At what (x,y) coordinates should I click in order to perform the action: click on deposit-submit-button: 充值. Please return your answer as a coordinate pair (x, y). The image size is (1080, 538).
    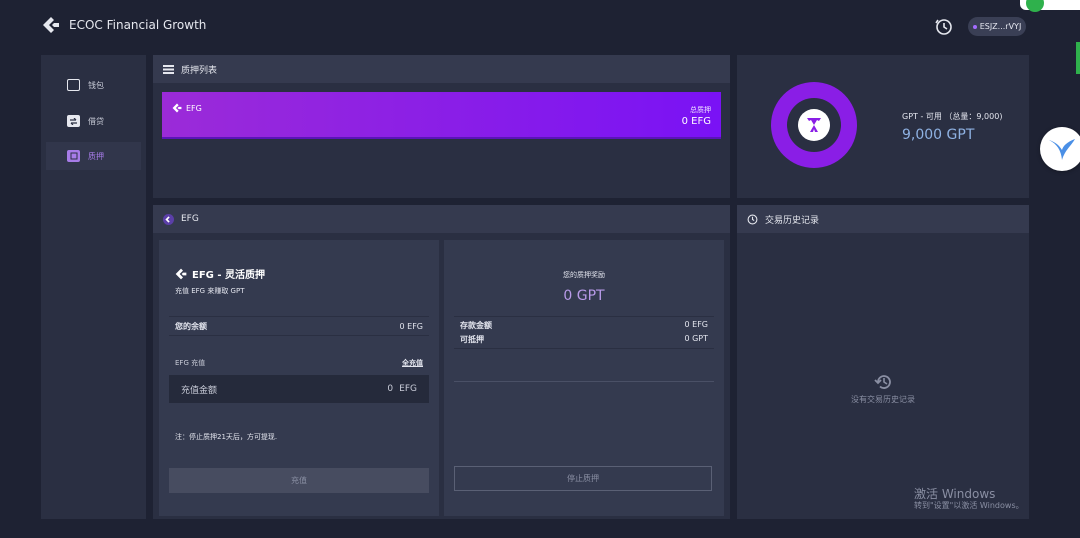
    Looking at the image, I should click on (299, 480).